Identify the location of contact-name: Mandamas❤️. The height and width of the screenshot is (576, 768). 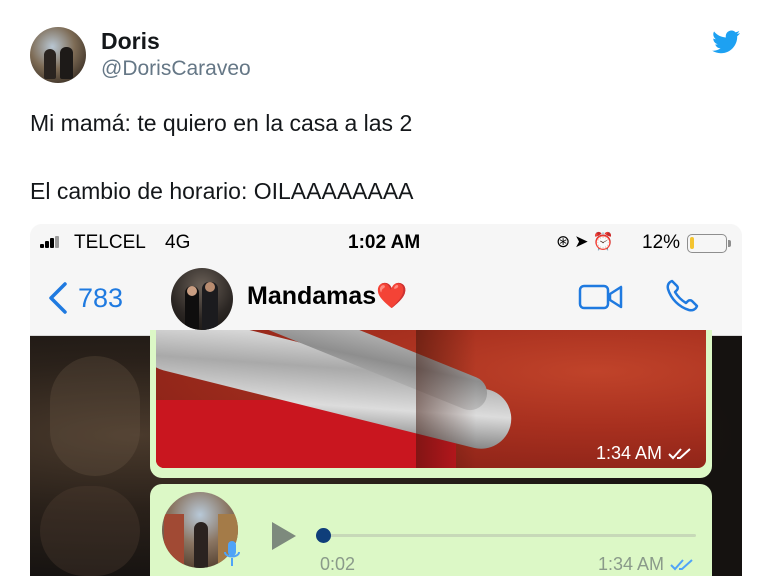
(327, 296).